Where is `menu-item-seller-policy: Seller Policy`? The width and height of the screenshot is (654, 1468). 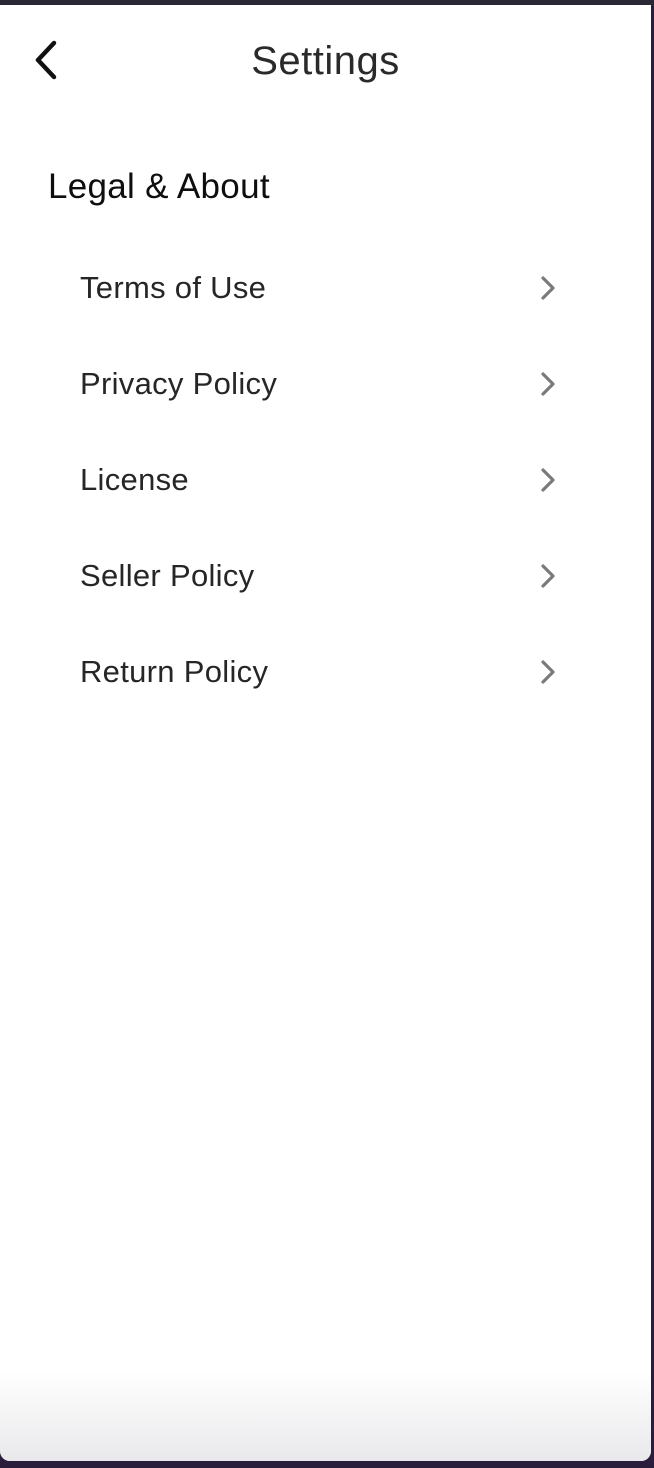
menu-item-seller-policy: Seller Policy is located at coordinates (325, 576).